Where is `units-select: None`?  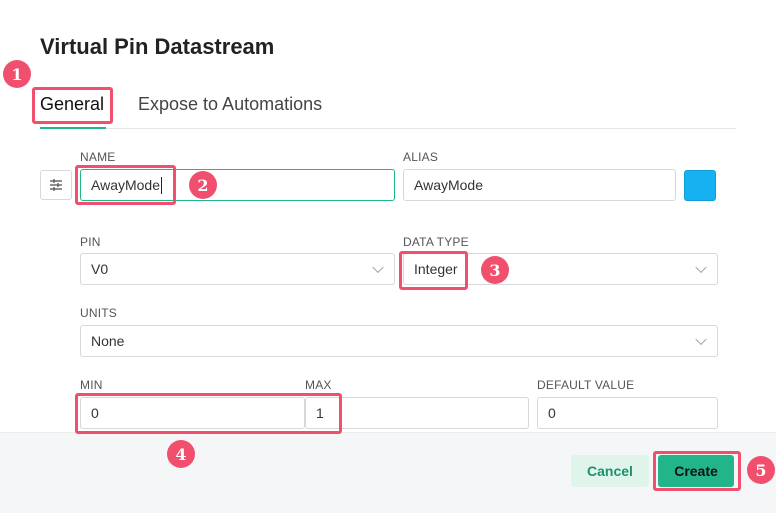
units-select: None is located at coordinates (399, 341).